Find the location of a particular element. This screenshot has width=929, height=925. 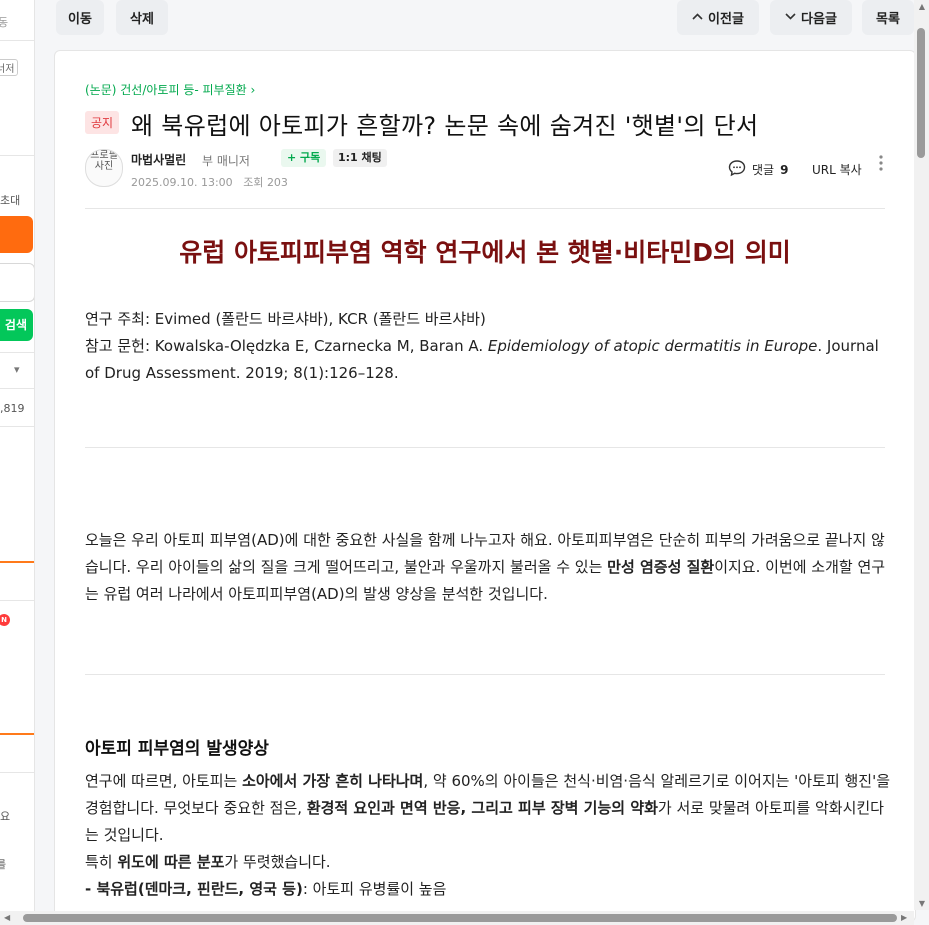

body-text: : 아토피 유병률이 높음 is located at coordinates (374, 889).